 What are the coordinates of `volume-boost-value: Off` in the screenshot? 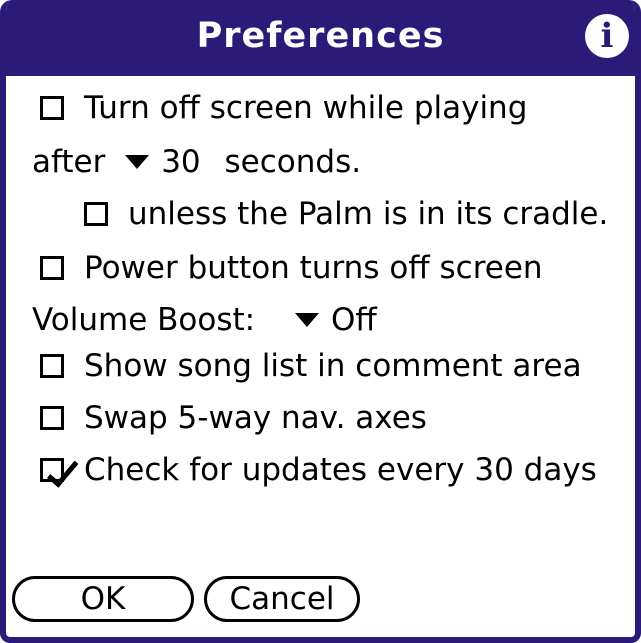 It's located at (353, 320).